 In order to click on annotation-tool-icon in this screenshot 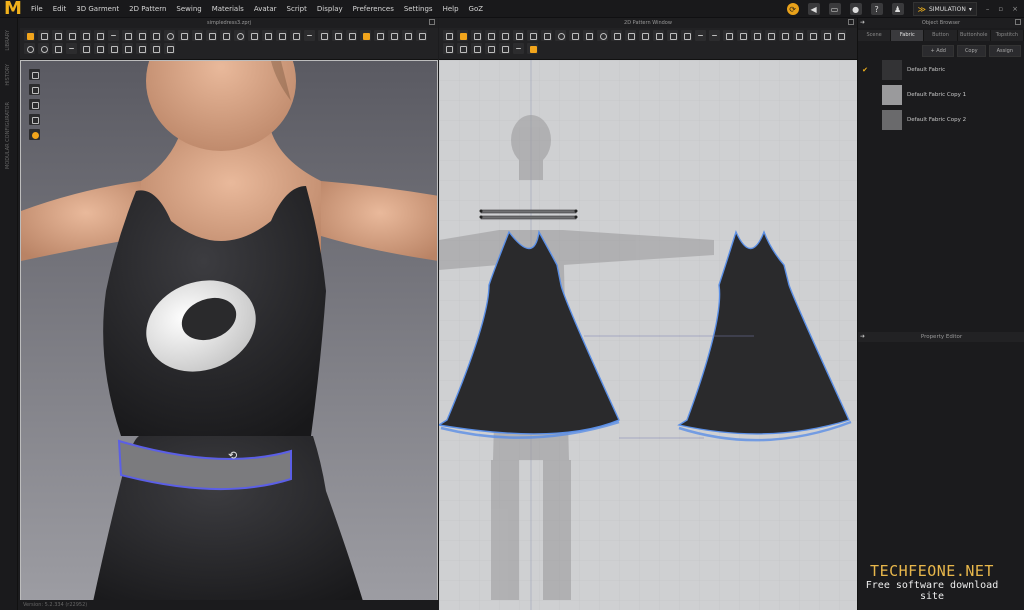, I will do `click(476, 48)`.